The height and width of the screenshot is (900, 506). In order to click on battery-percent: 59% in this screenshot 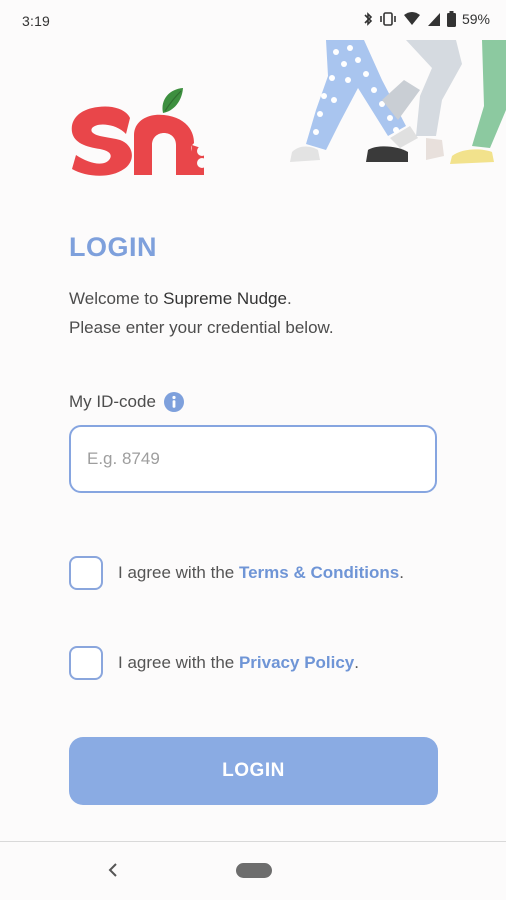, I will do `click(475, 19)`.